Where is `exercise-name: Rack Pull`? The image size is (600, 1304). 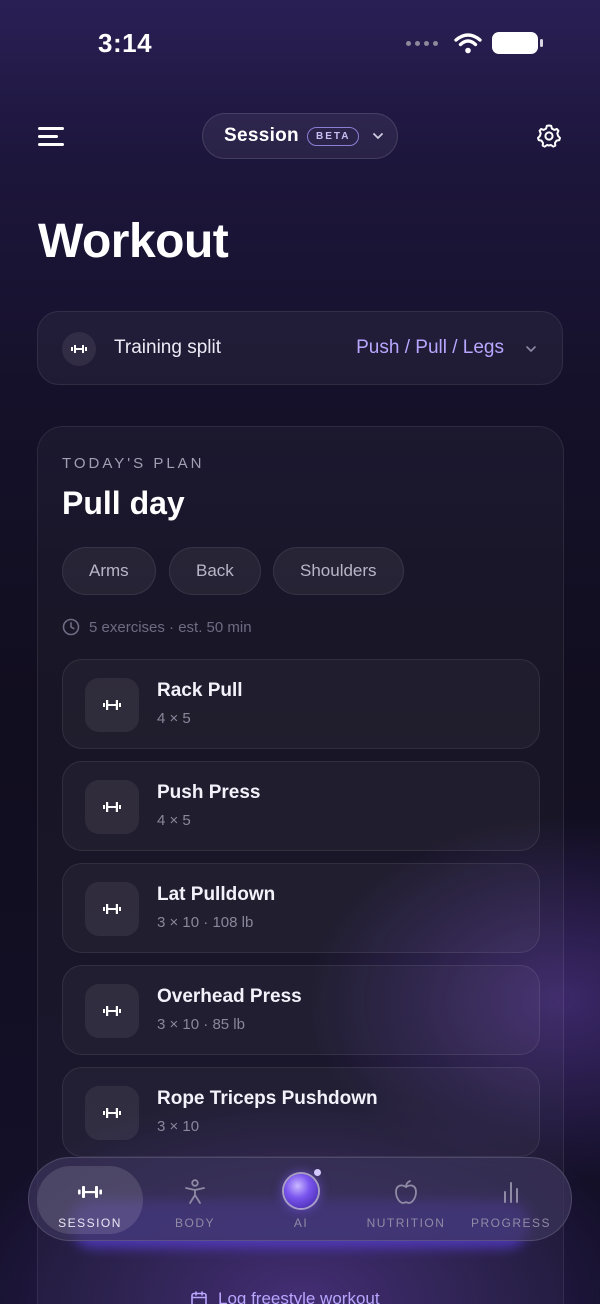 exercise-name: Rack Pull is located at coordinates (200, 690).